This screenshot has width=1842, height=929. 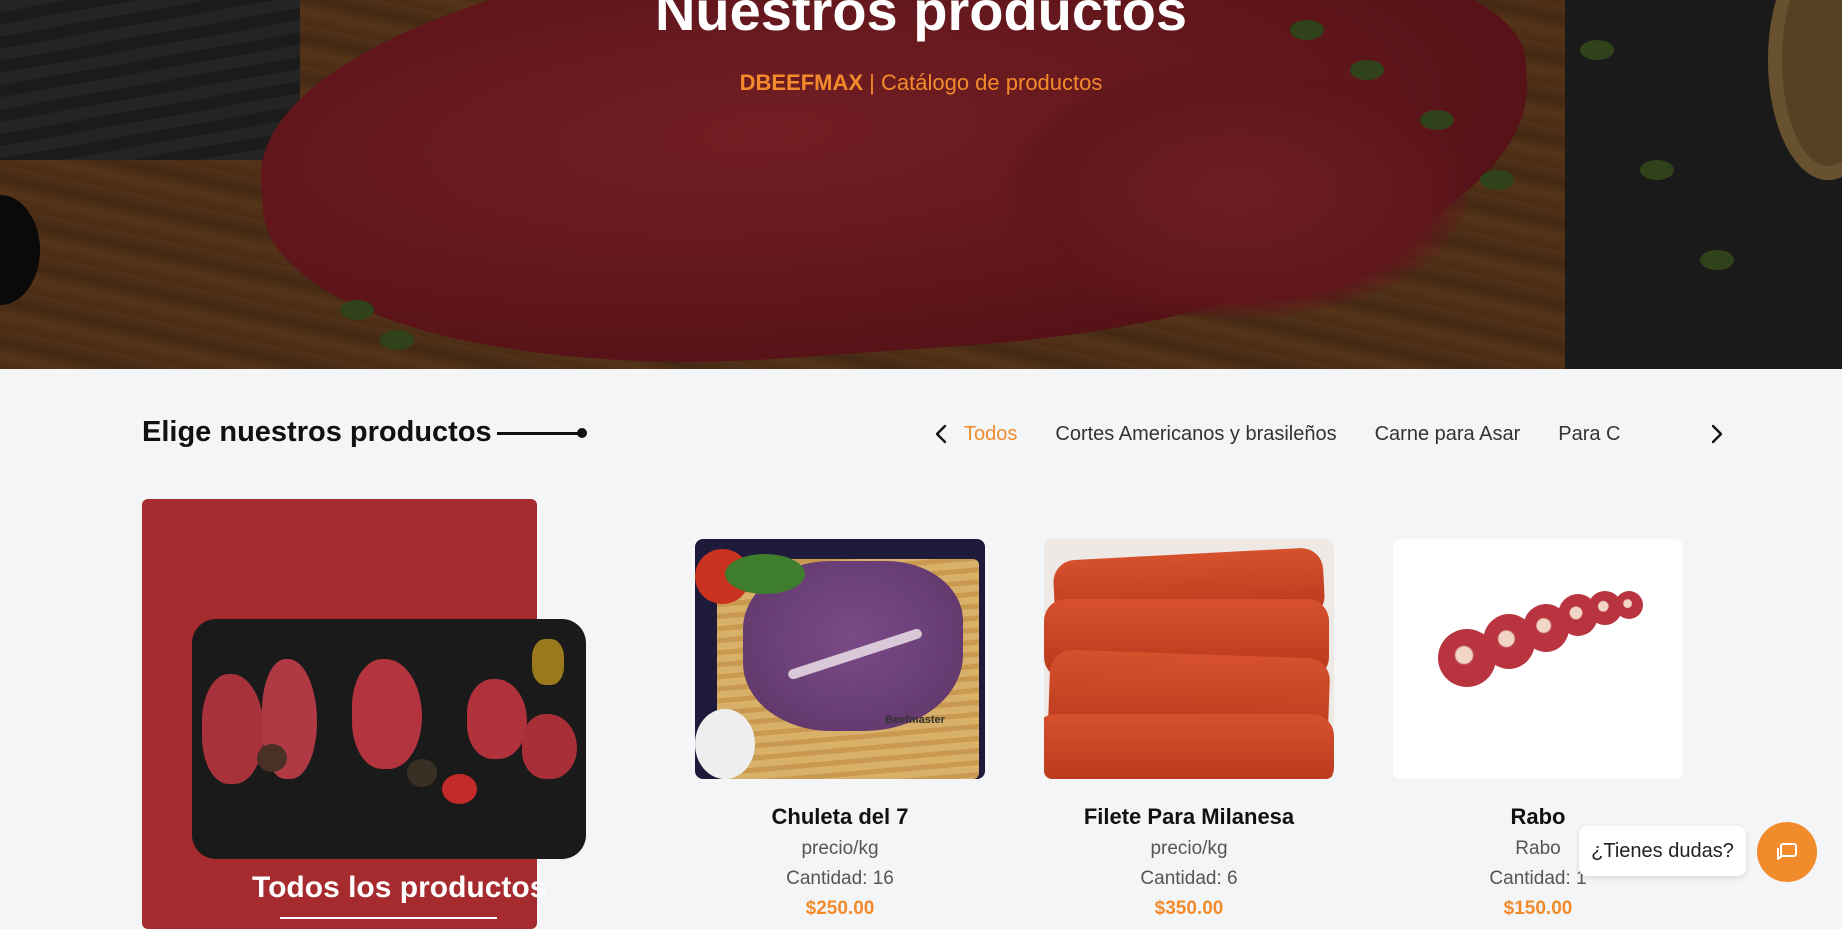 What do you see at coordinates (840, 816) in the screenshot?
I see `product-name: Chuleta del 7` at bounding box center [840, 816].